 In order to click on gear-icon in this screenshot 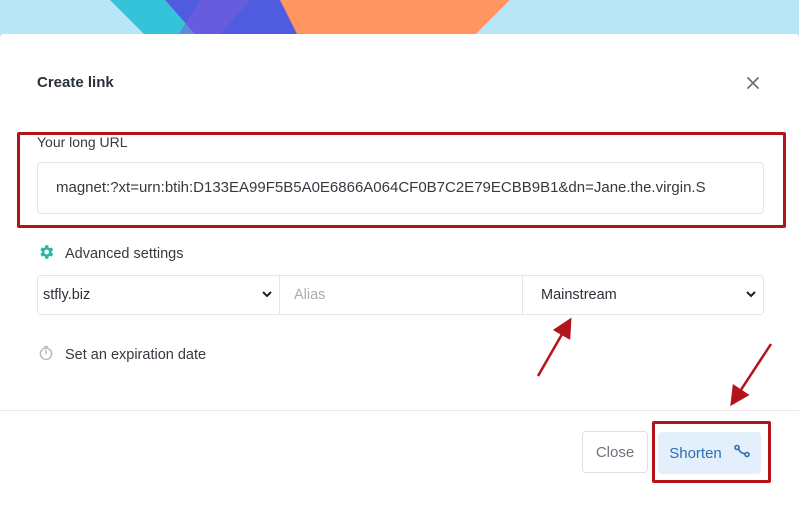, I will do `click(46, 254)`.